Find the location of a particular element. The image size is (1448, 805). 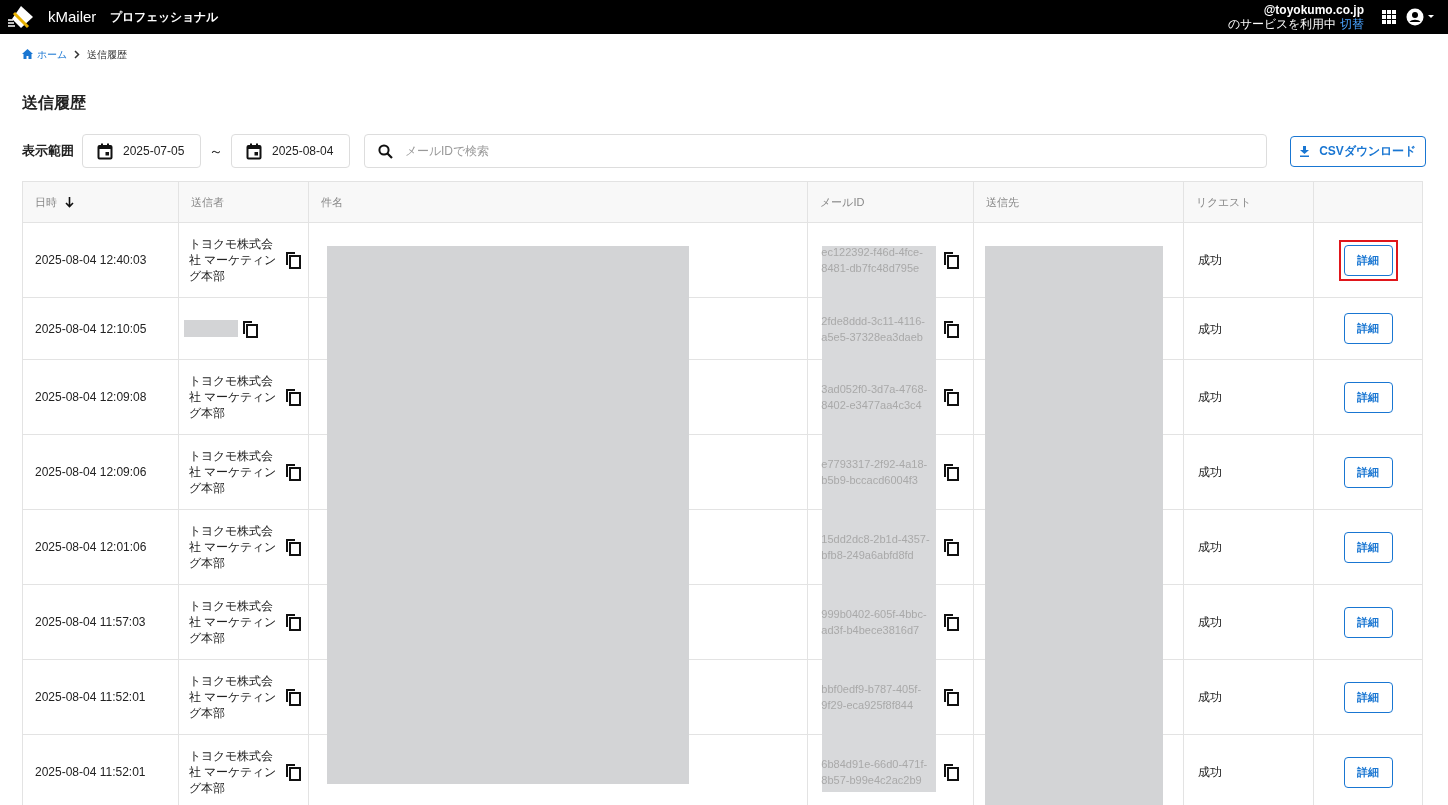

column-header: 件名 is located at coordinates (331, 202).